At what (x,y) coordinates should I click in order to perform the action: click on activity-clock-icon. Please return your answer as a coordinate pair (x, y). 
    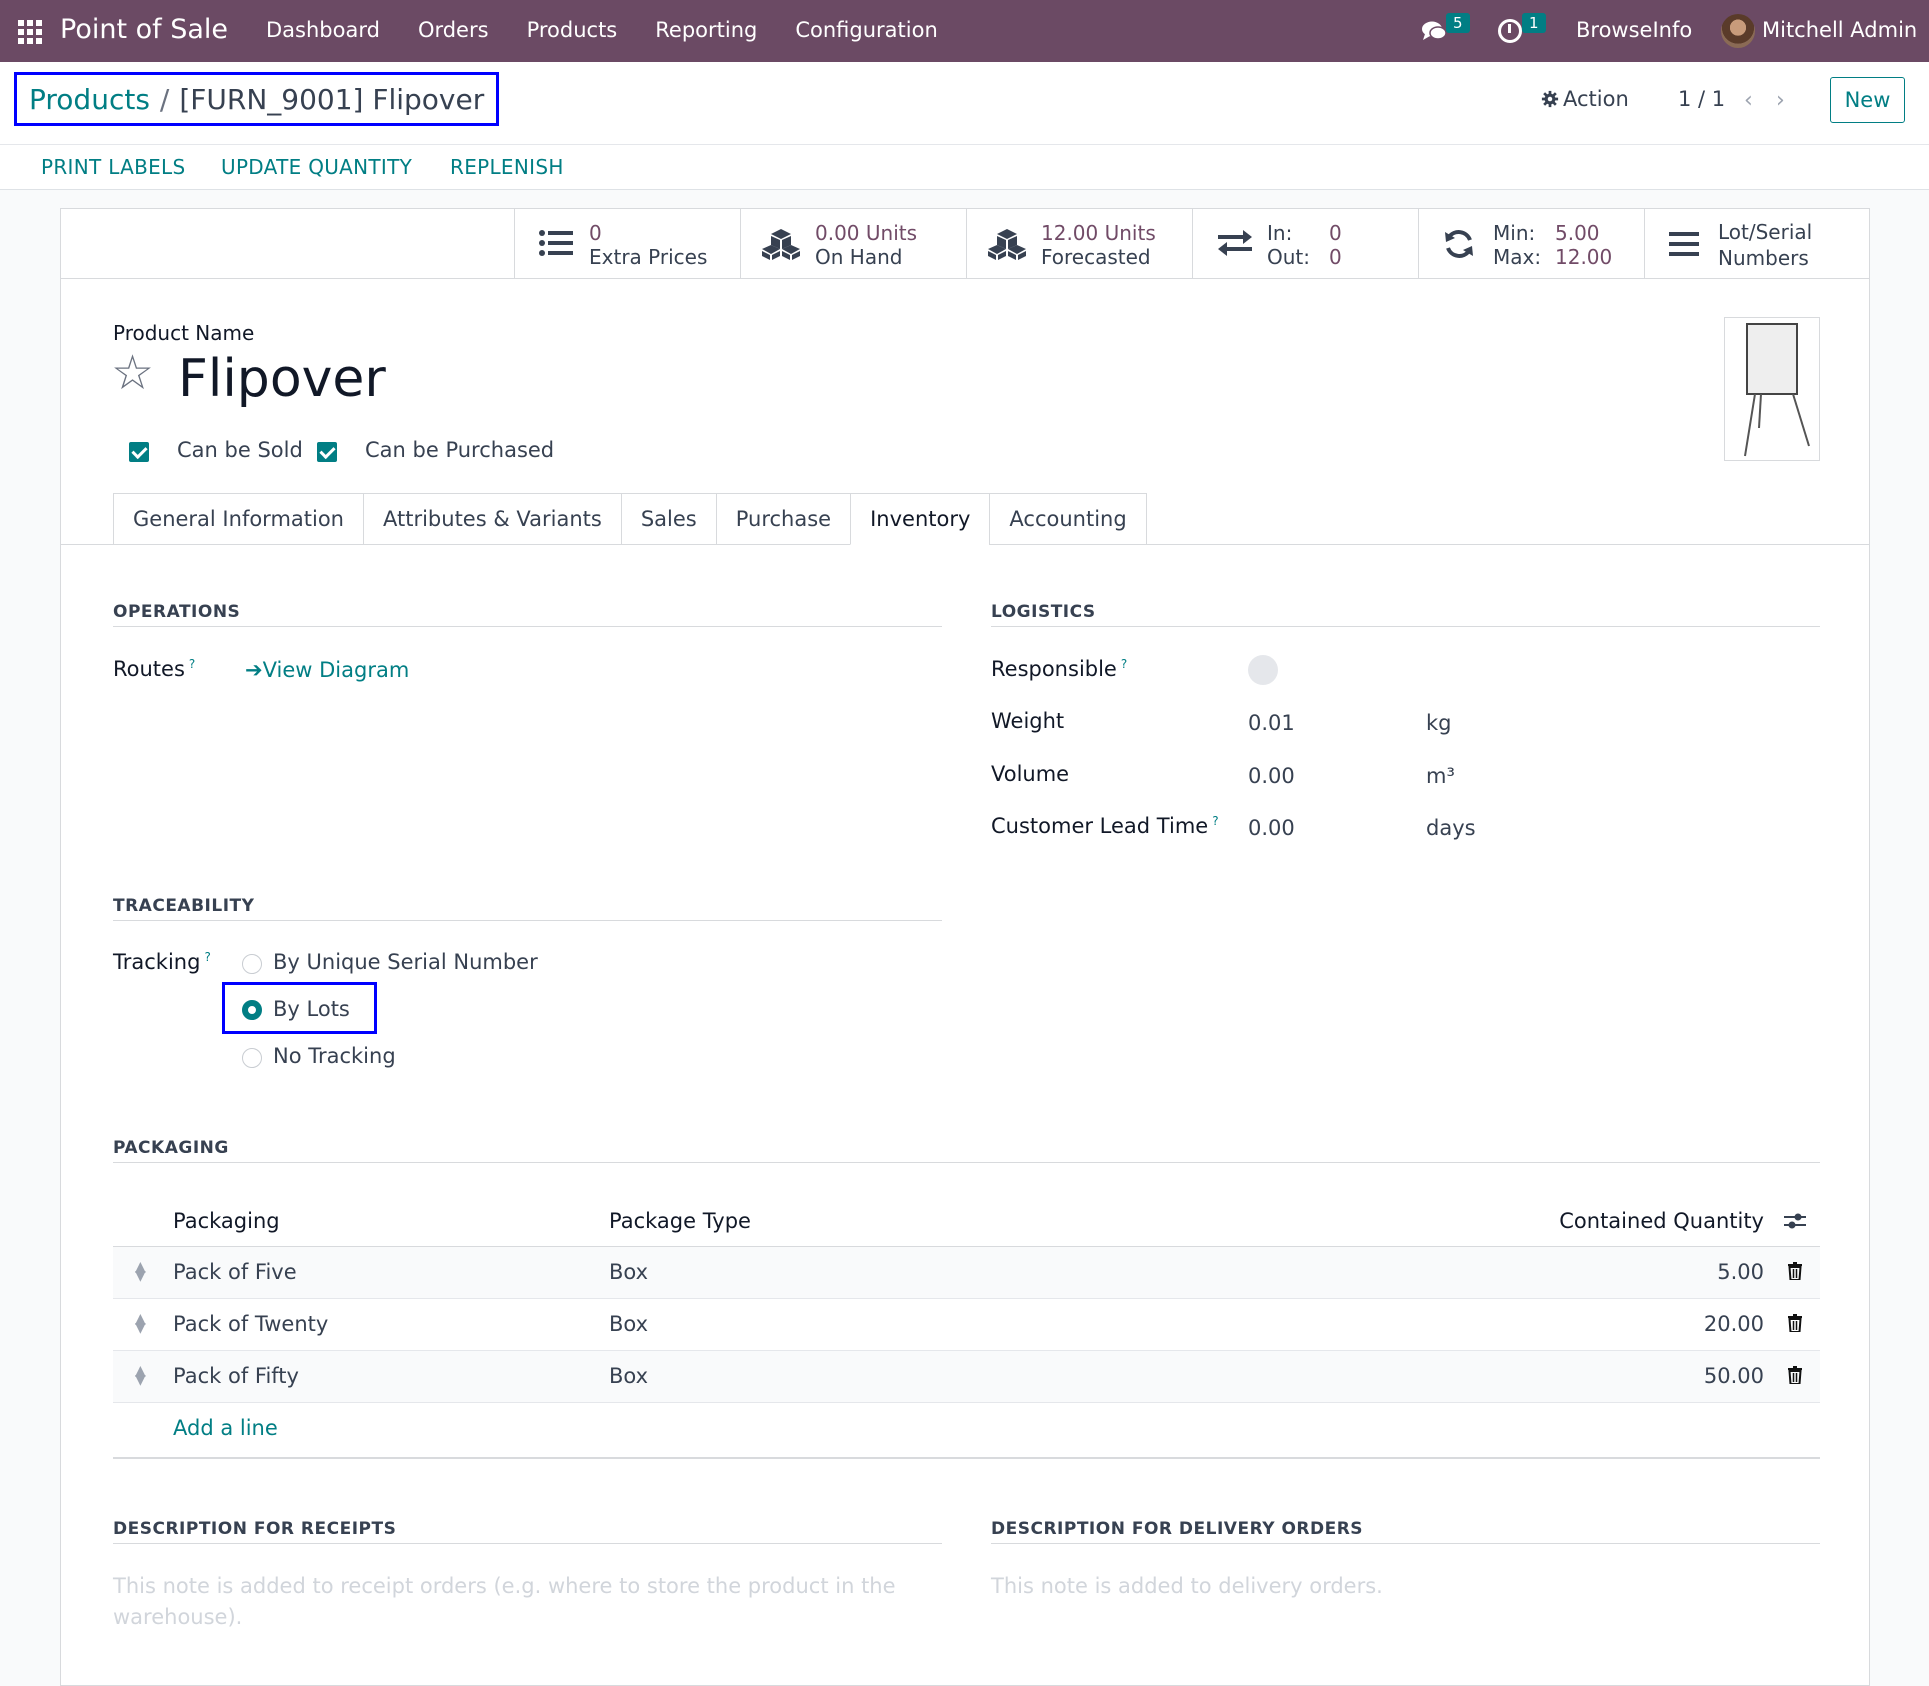
    Looking at the image, I should click on (1510, 31).